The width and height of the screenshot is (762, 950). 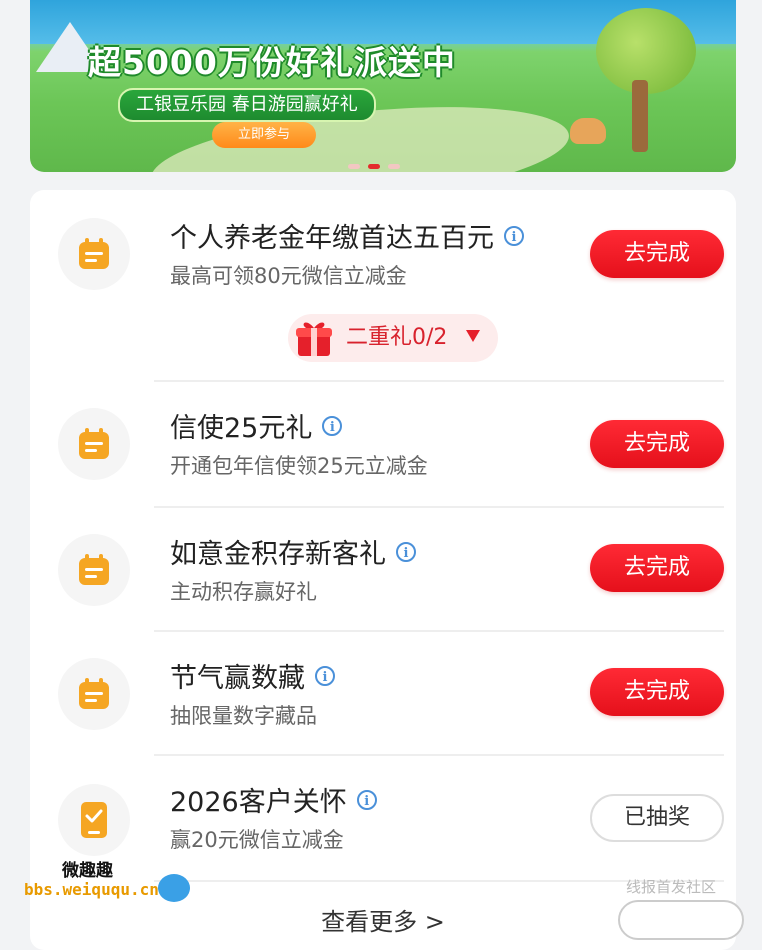 What do you see at coordinates (314, 339) in the screenshot?
I see `gift-icon` at bounding box center [314, 339].